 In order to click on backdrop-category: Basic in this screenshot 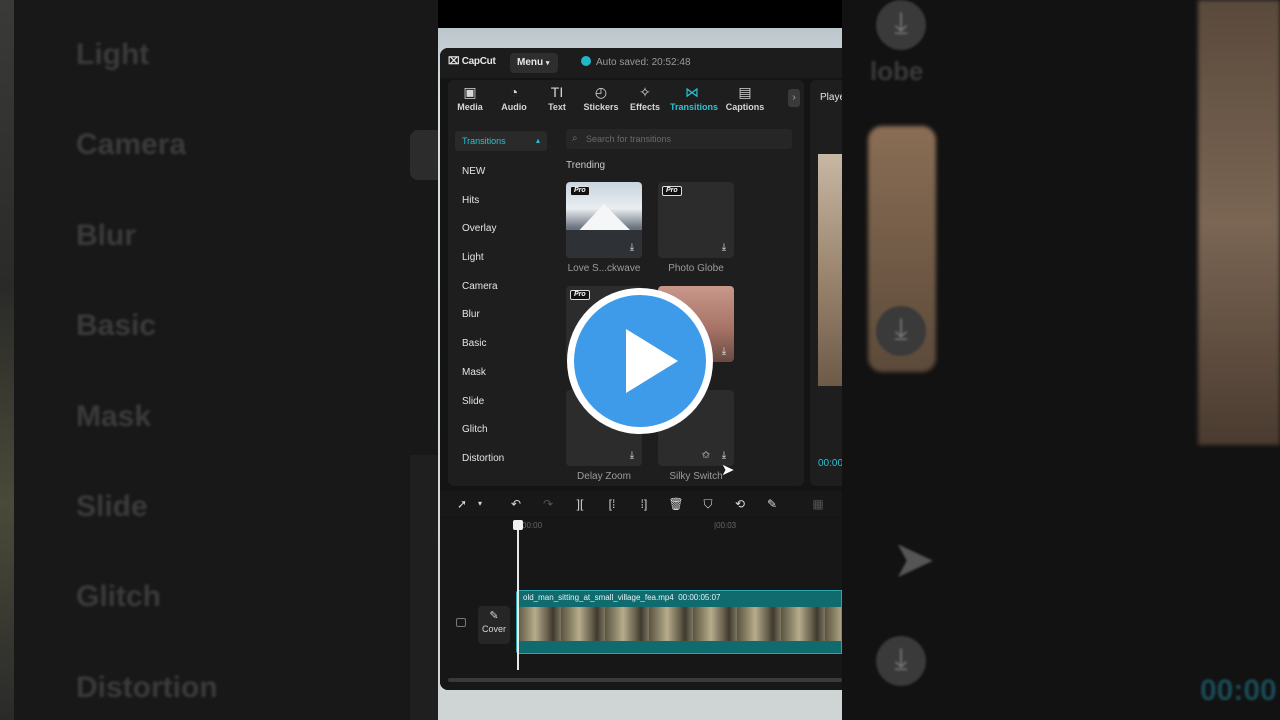, I will do `click(116, 326)`.